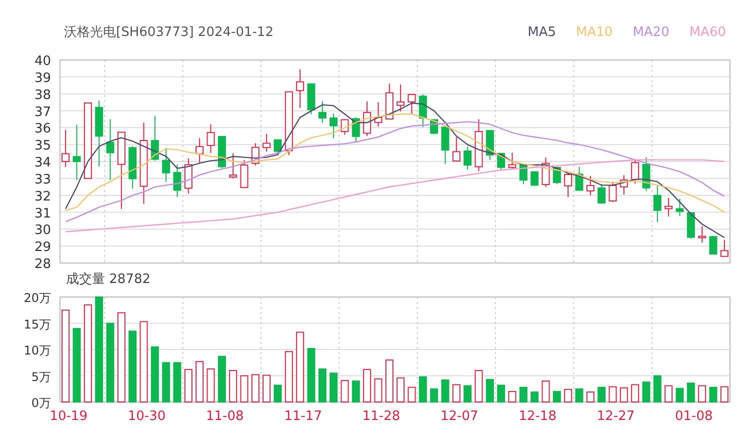 This screenshot has height=440, width=740. Describe the element at coordinates (303, 416) in the screenshot. I see `axis-label: 11-17` at that location.